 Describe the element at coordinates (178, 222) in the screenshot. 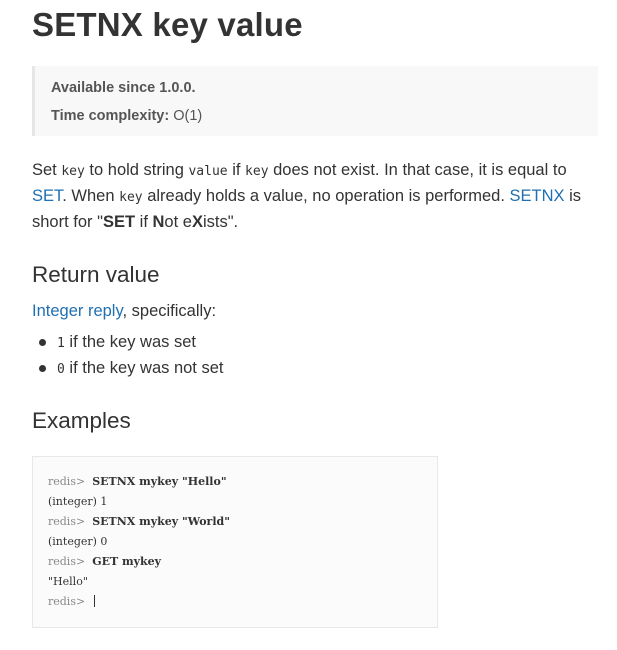

I see `description-text: ot e` at that location.